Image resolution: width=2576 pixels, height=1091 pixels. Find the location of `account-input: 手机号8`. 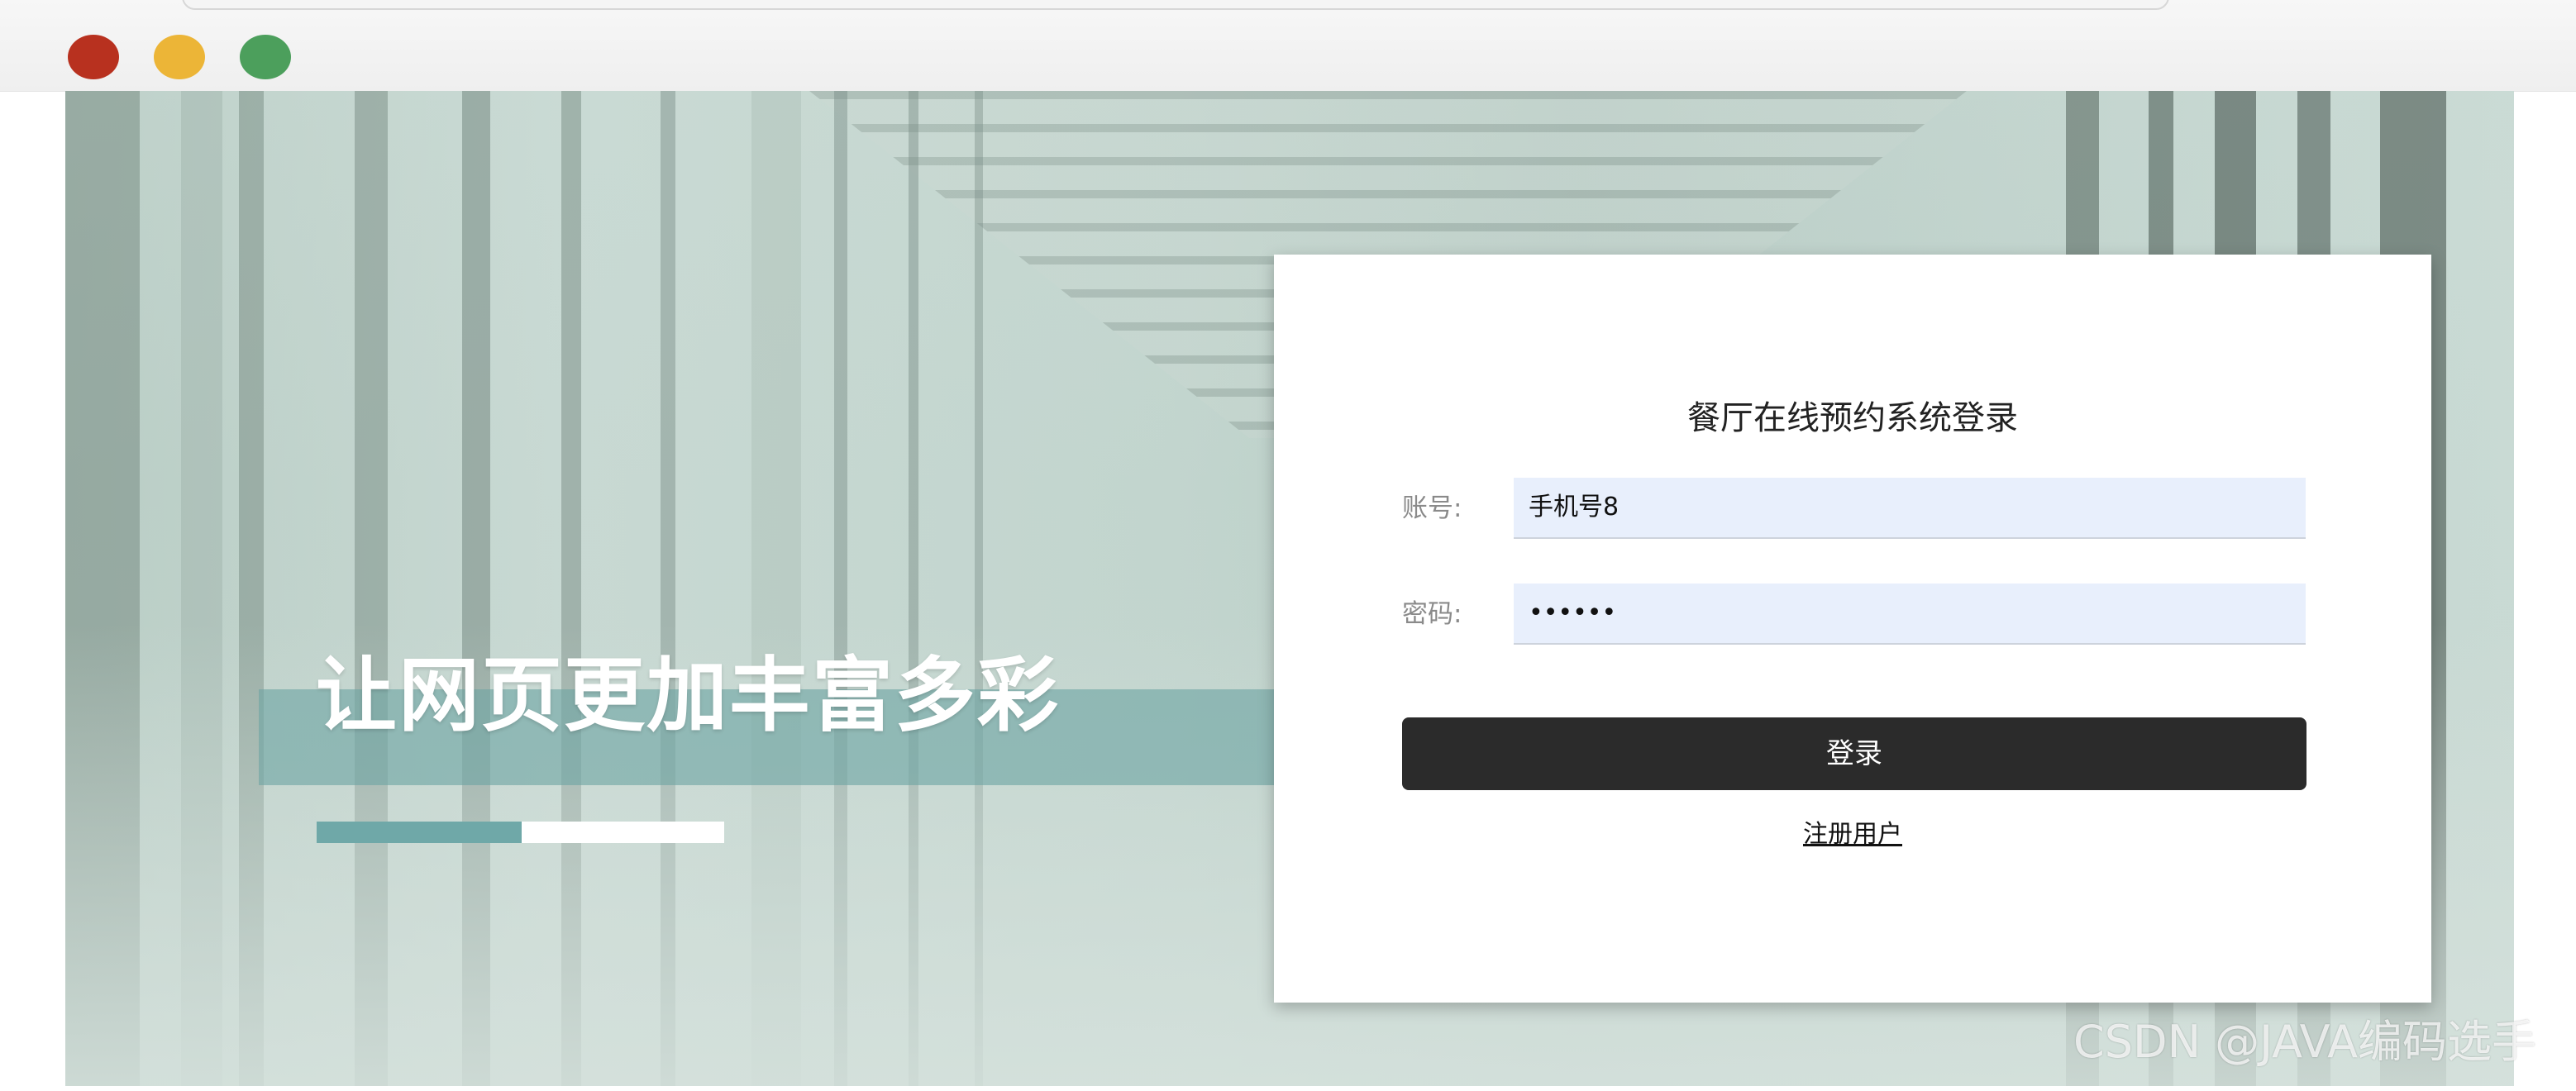

account-input: 手机号8 is located at coordinates (1910, 508).